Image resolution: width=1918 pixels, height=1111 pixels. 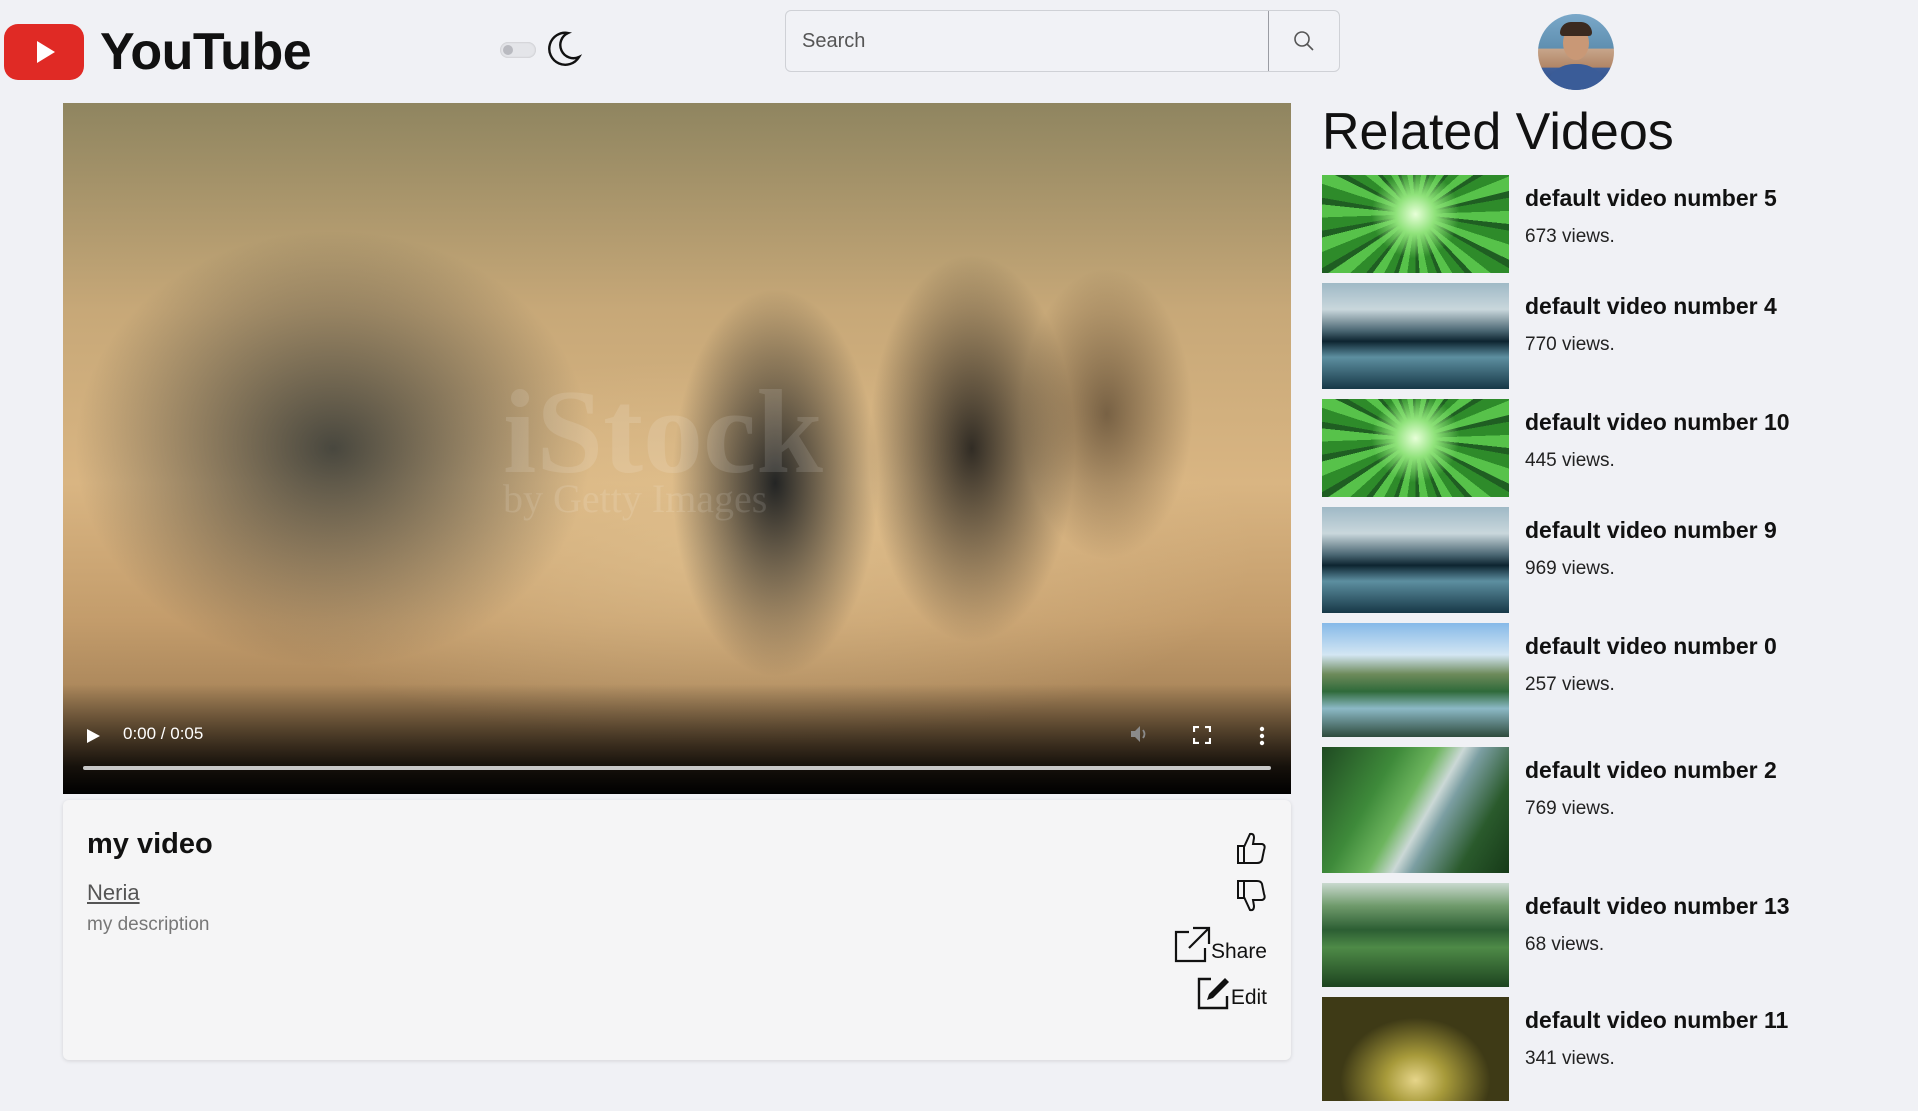 I want to click on related-video-views: 673 views., so click(x=1570, y=236).